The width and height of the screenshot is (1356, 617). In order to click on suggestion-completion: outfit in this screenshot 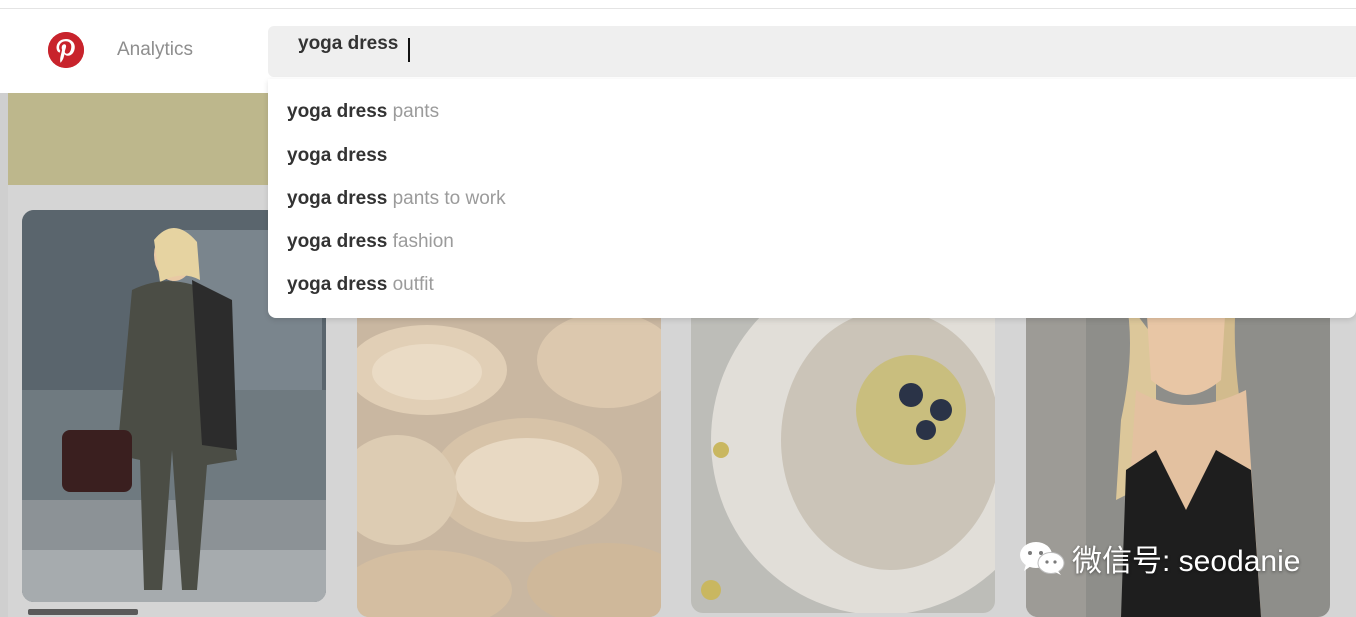, I will do `click(410, 284)`.